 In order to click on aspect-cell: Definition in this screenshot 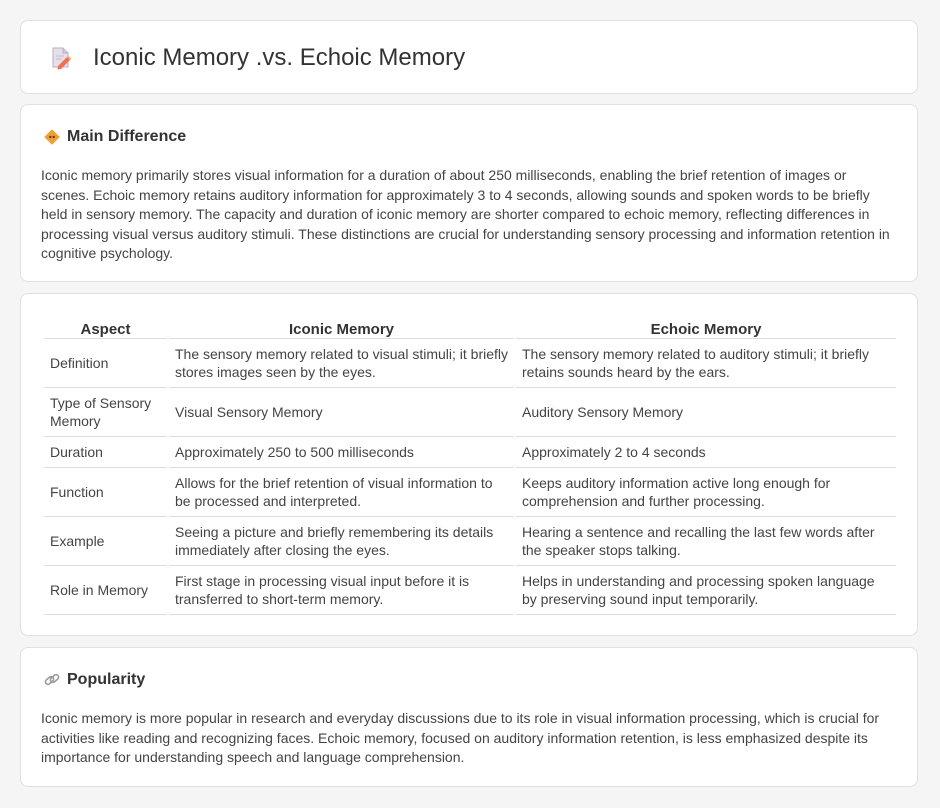, I will do `click(105, 363)`.